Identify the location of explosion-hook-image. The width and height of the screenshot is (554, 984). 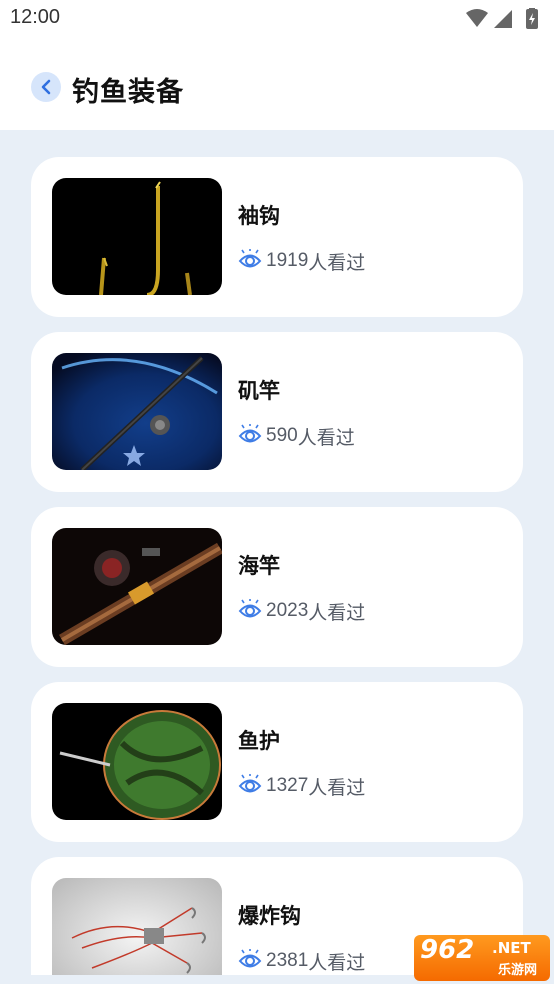
(137, 926).